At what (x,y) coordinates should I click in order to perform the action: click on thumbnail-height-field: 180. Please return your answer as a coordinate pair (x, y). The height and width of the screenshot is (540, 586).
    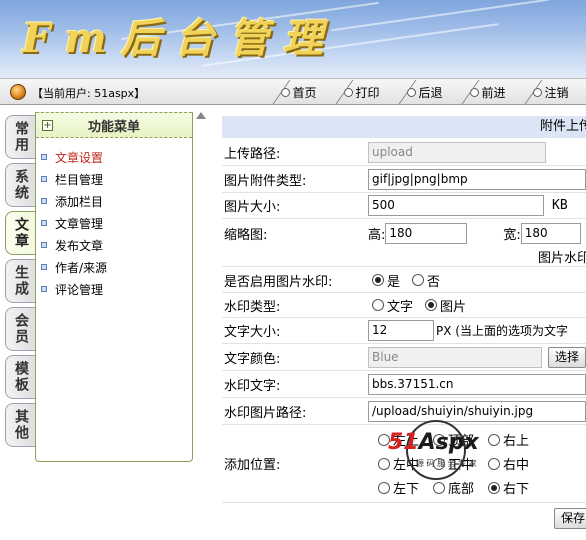
    Looking at the image, I should click on (426, 233).